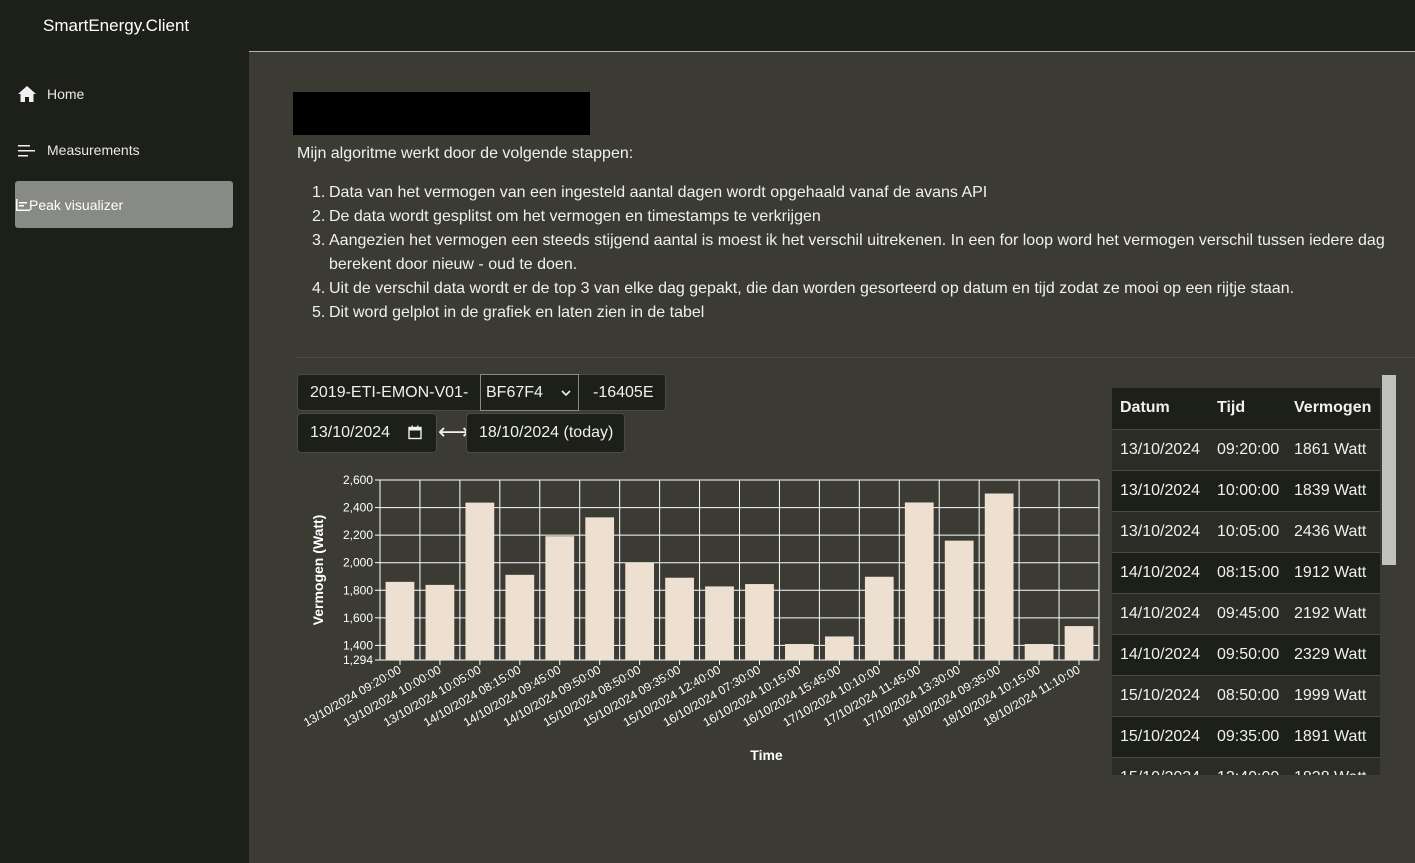 The image size is (1415, 863). Describe the element at coordinates (358, 535) in the screenshot. I see `y-tick-label: 2,200` at that location.